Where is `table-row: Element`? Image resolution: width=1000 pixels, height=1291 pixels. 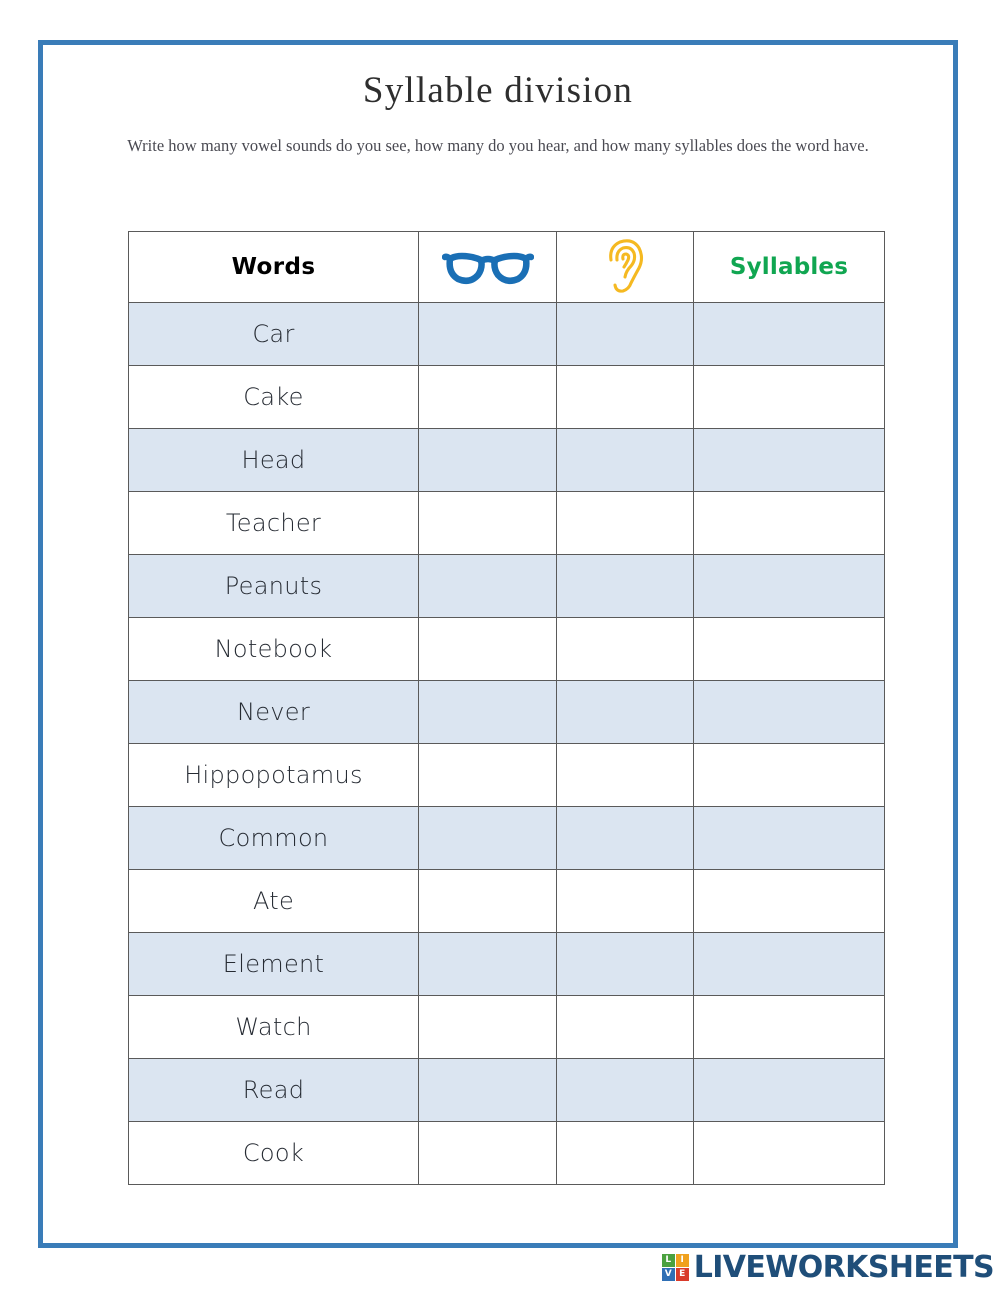
table-row: Element is located at coordinates (506, 964).